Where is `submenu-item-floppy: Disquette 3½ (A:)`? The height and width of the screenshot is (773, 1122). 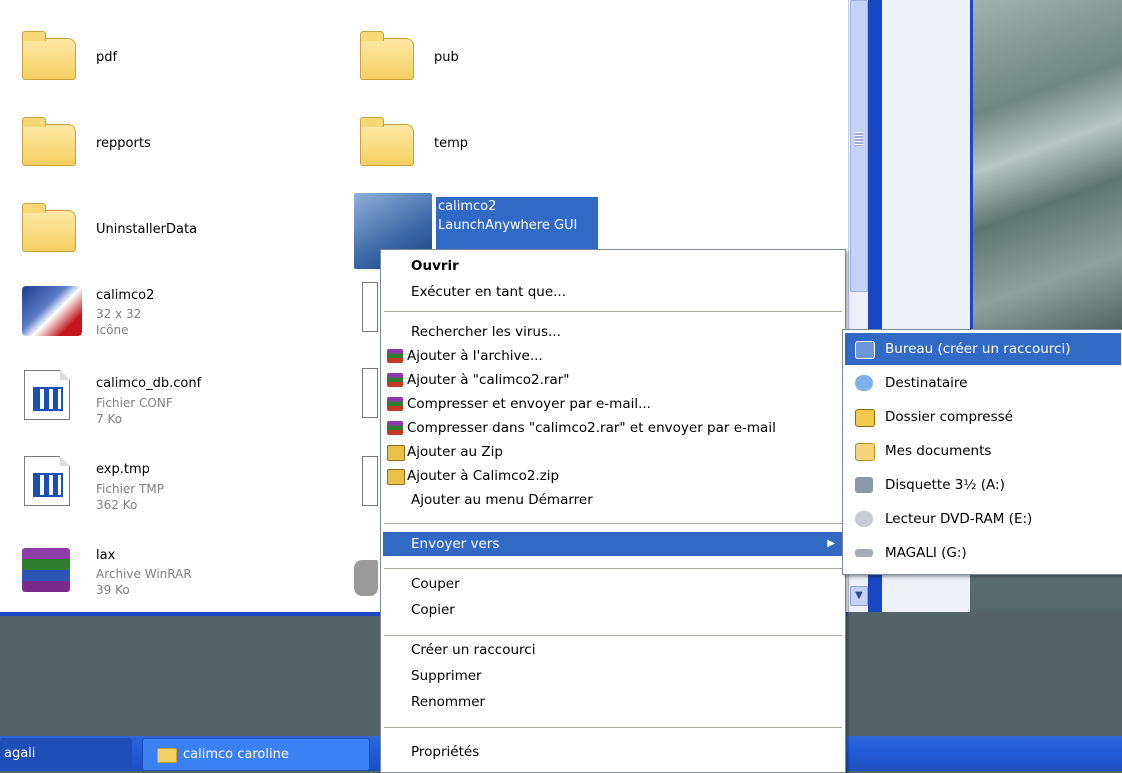
submenu-item-floppy: Disquette 3½ (A:) is located at coordinates (983, 485).